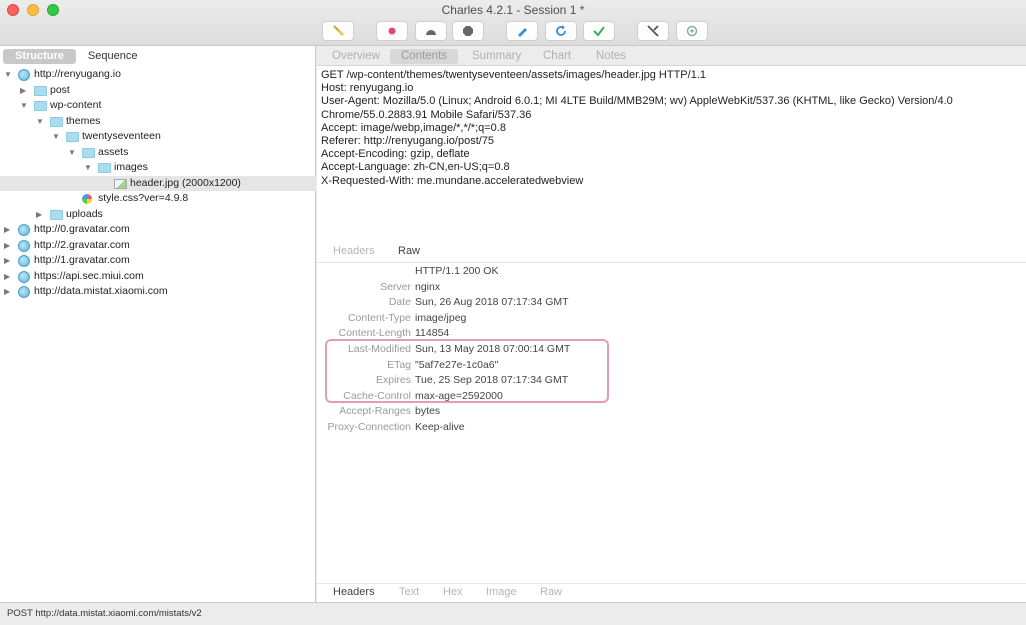 This screenshot has width=1026, height=625. What do you see at coordinates (392, 31) in the screenshot?
I see `record-button` at bounding box center [392, 31].